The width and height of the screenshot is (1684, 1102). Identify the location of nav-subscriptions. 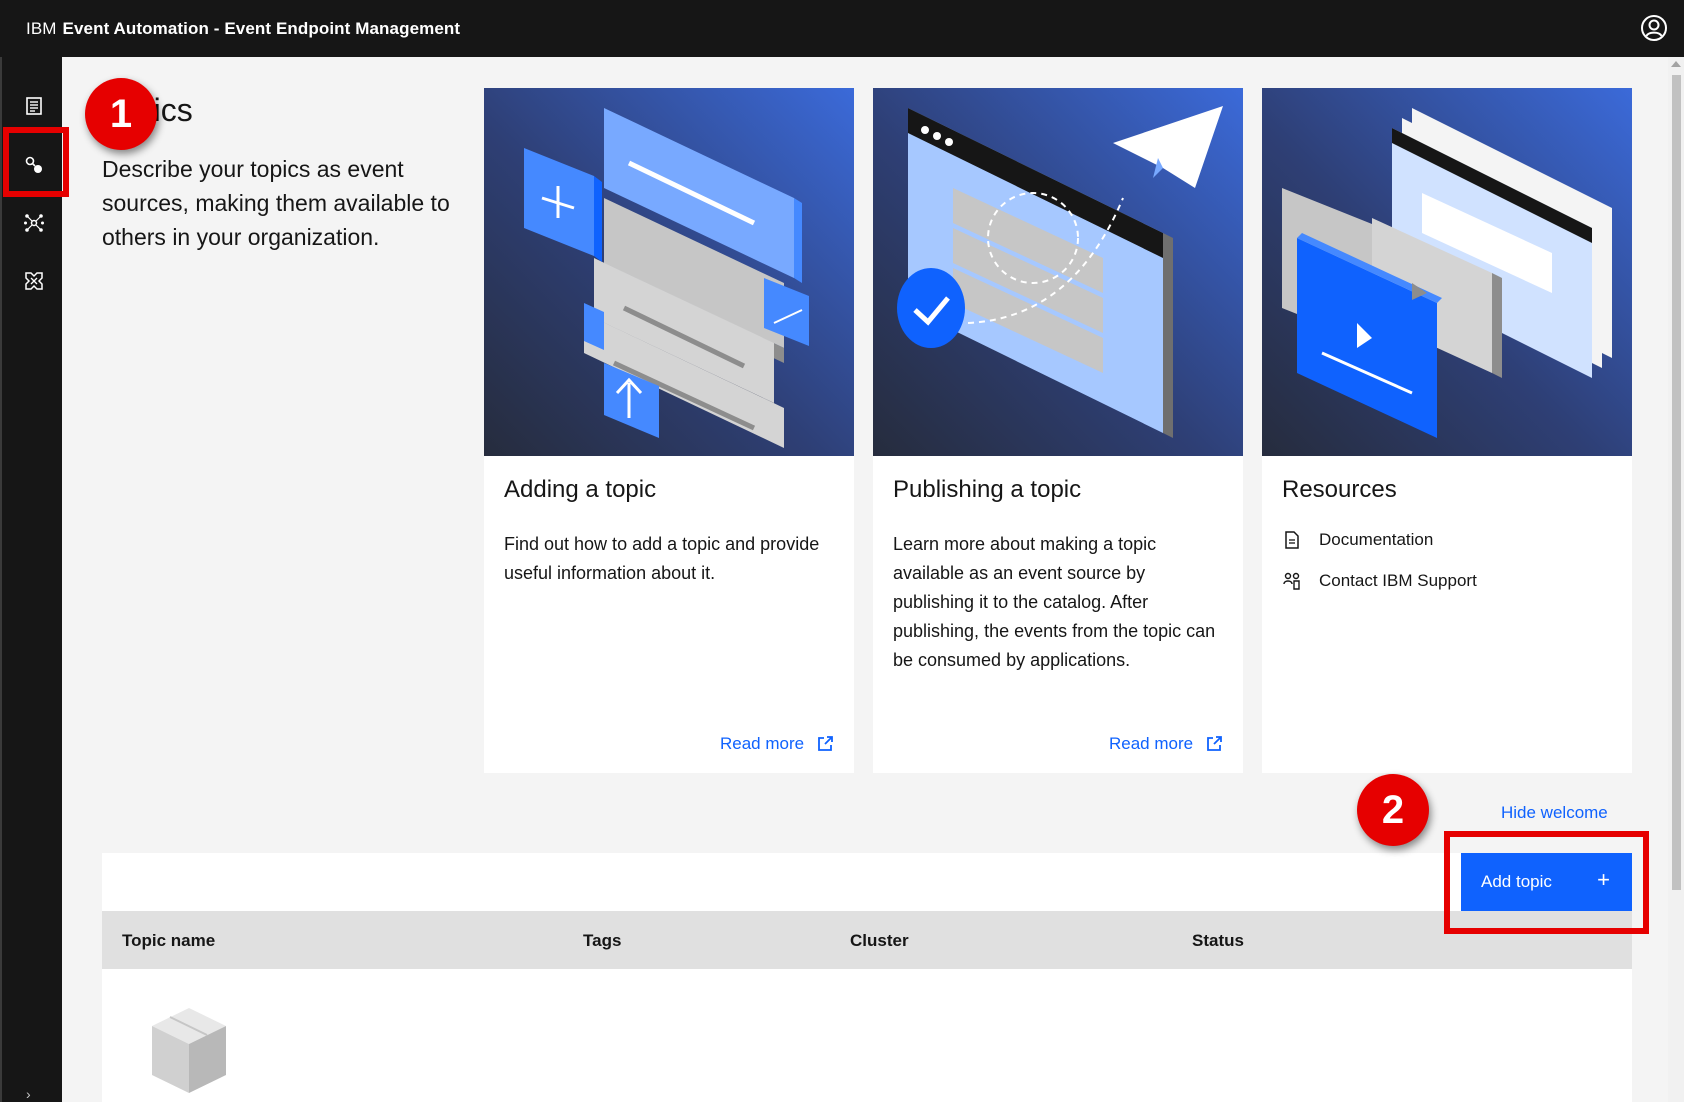
(34, 281).